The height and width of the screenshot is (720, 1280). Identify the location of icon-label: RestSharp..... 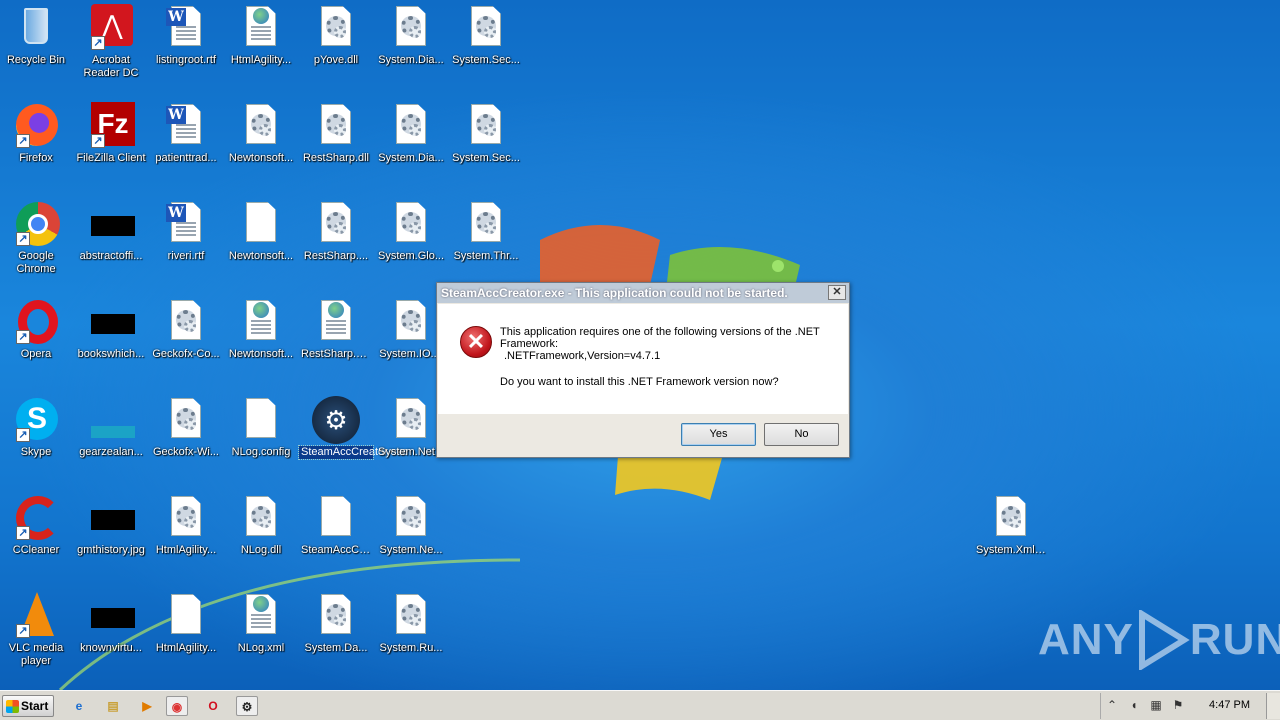
(336, 256).